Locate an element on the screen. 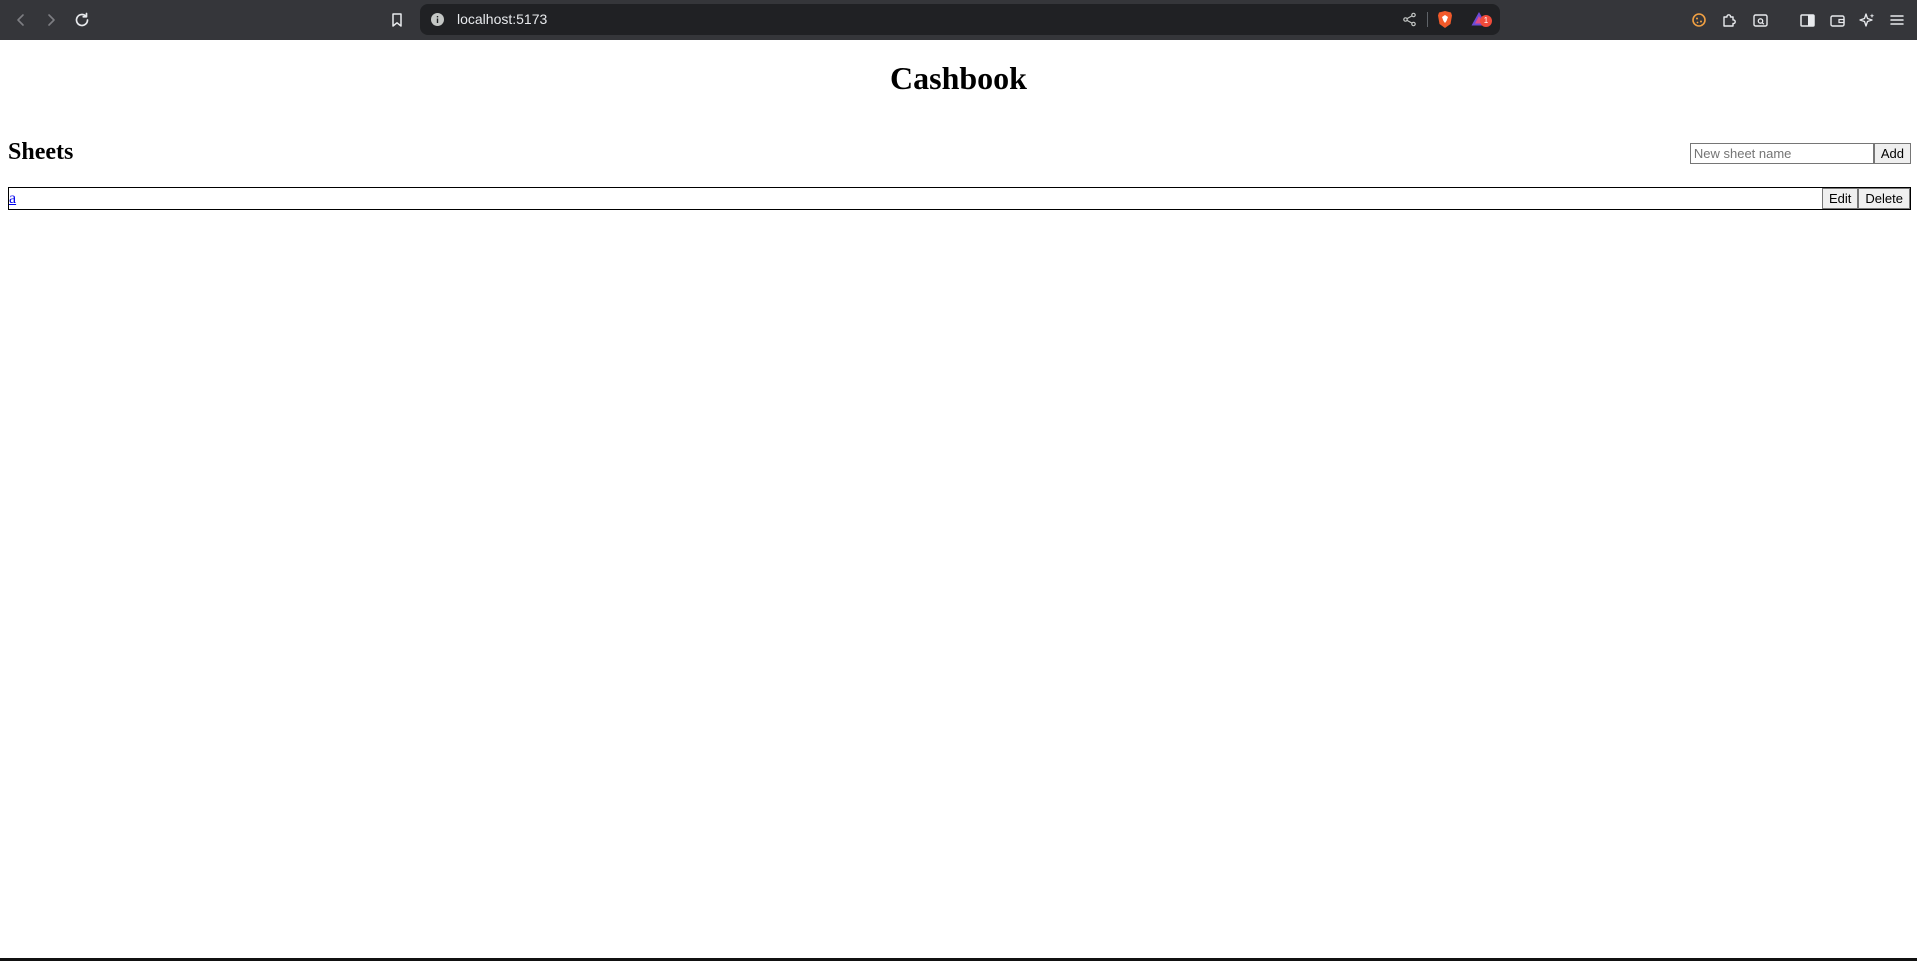 This screenshot has height=961, width=1917. add-sheet-button: Add is located at coordinates (1892, 153).